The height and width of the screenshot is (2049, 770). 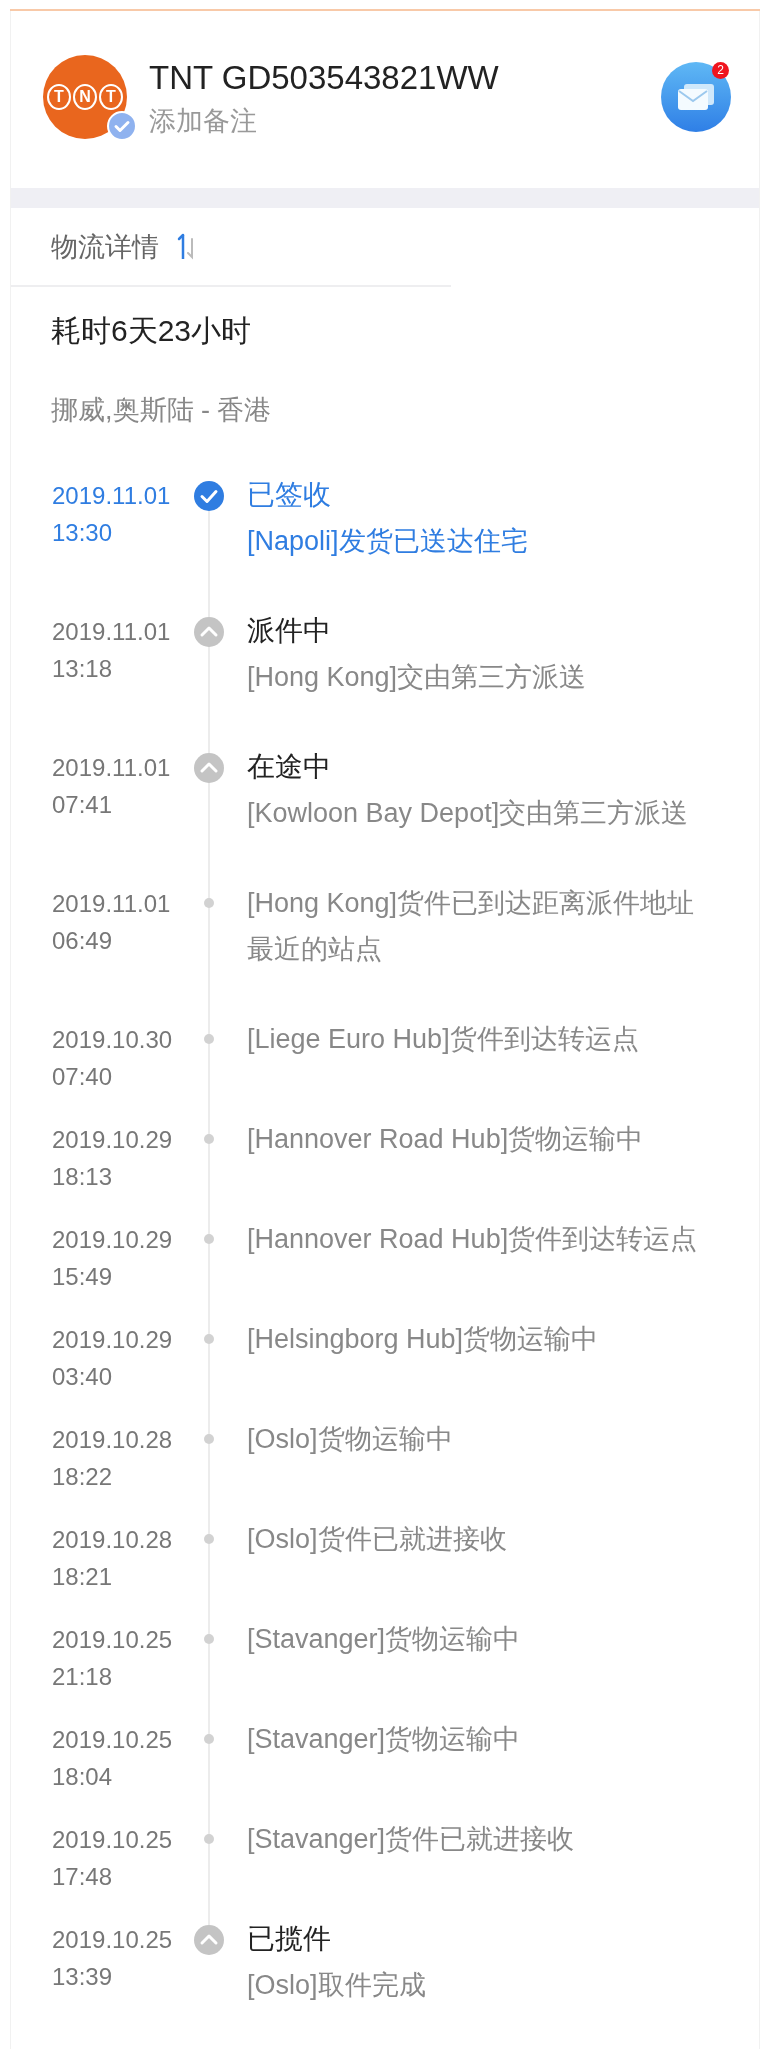 I want to click on logistics-tab: 物流详情, so click(x=105, y=246).